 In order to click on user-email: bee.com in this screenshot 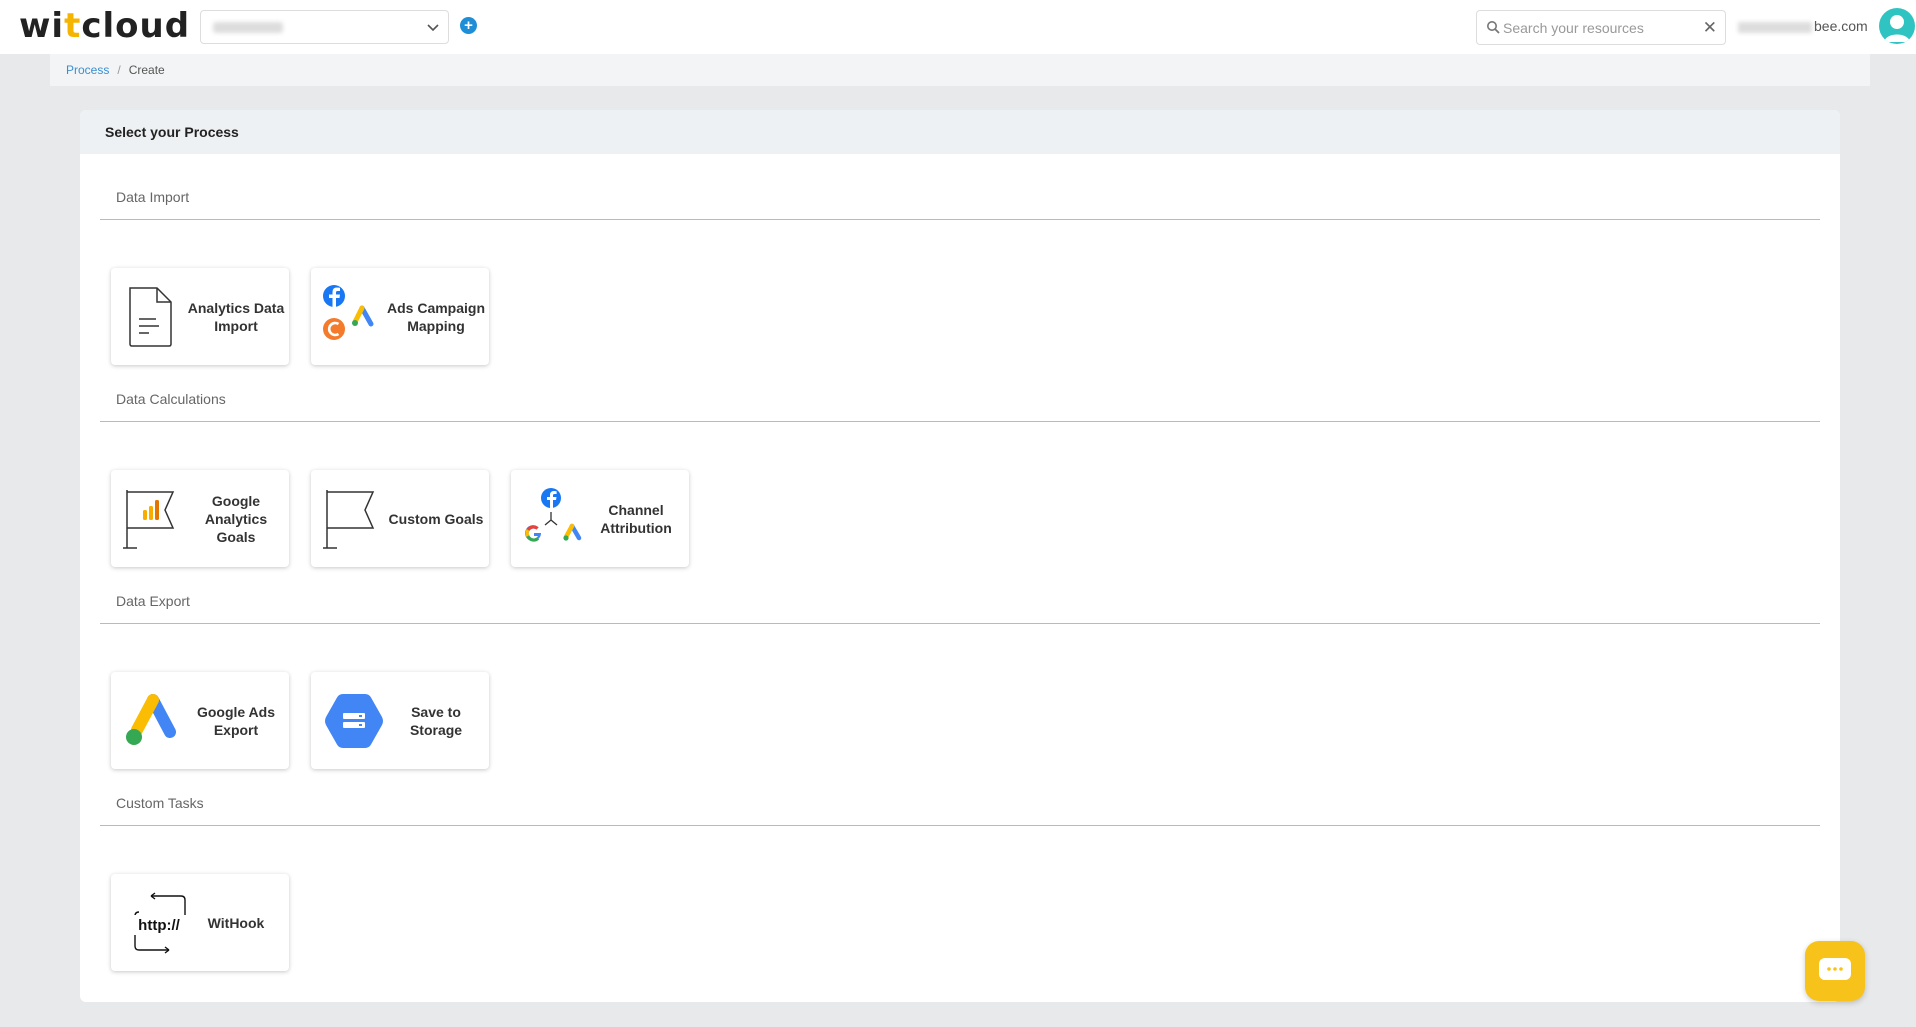, I will do `click(1803, 26)`.